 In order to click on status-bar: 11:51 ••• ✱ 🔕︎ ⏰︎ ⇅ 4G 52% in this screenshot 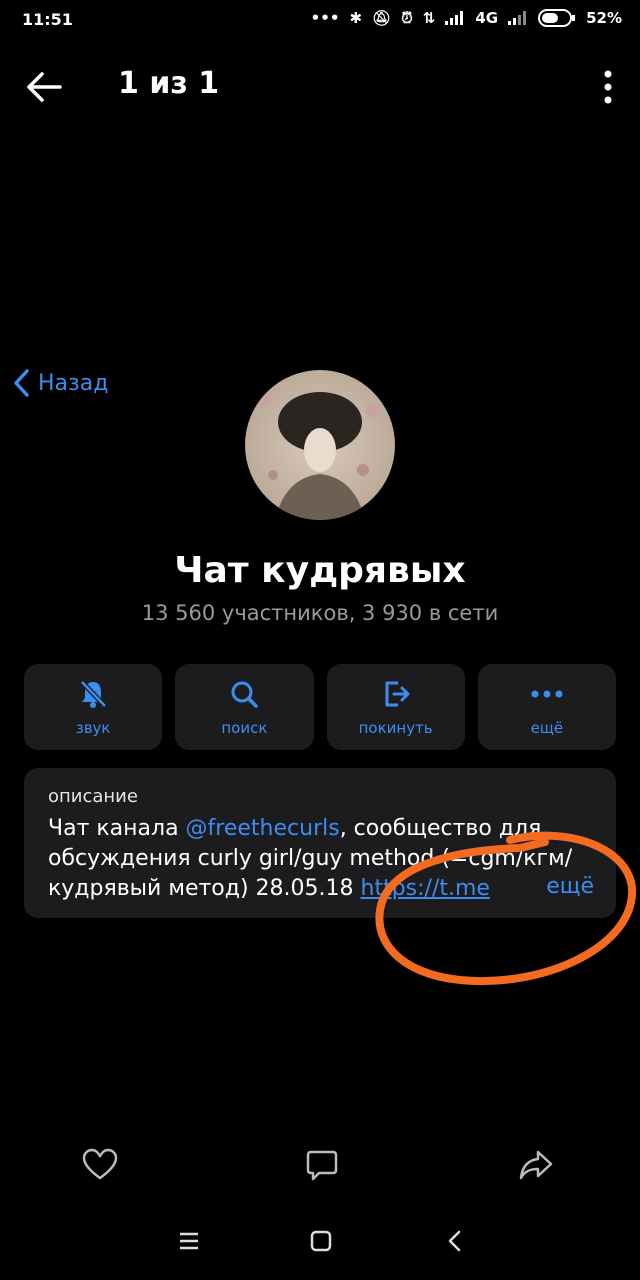, I will do `click(320, 20)`.